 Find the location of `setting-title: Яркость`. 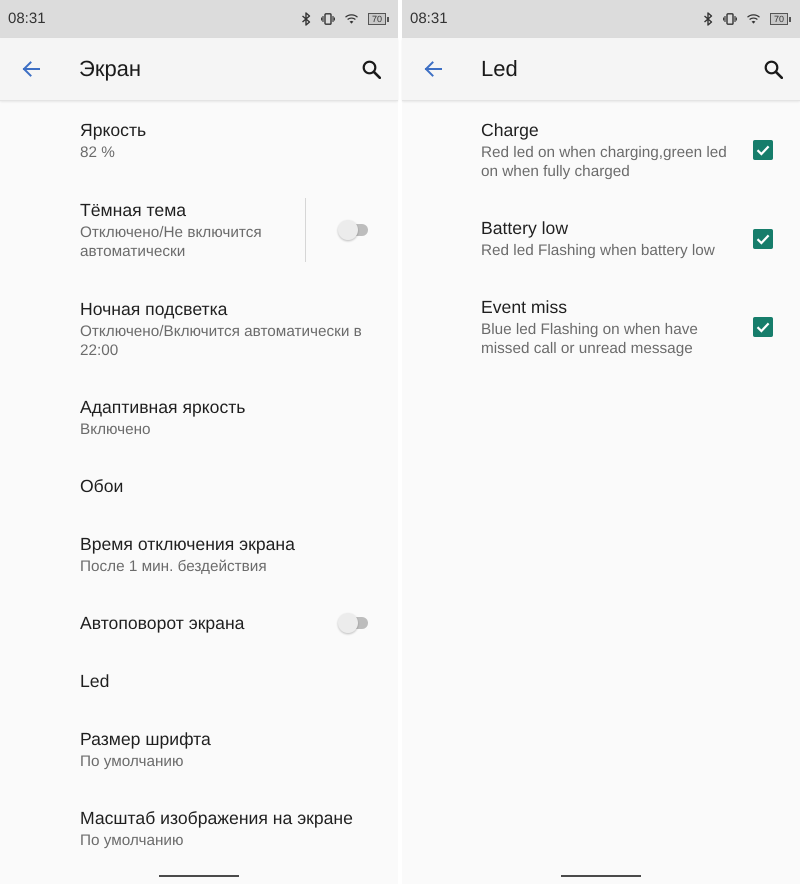

setting-title: Яркость is located at coordinates (231, 130).